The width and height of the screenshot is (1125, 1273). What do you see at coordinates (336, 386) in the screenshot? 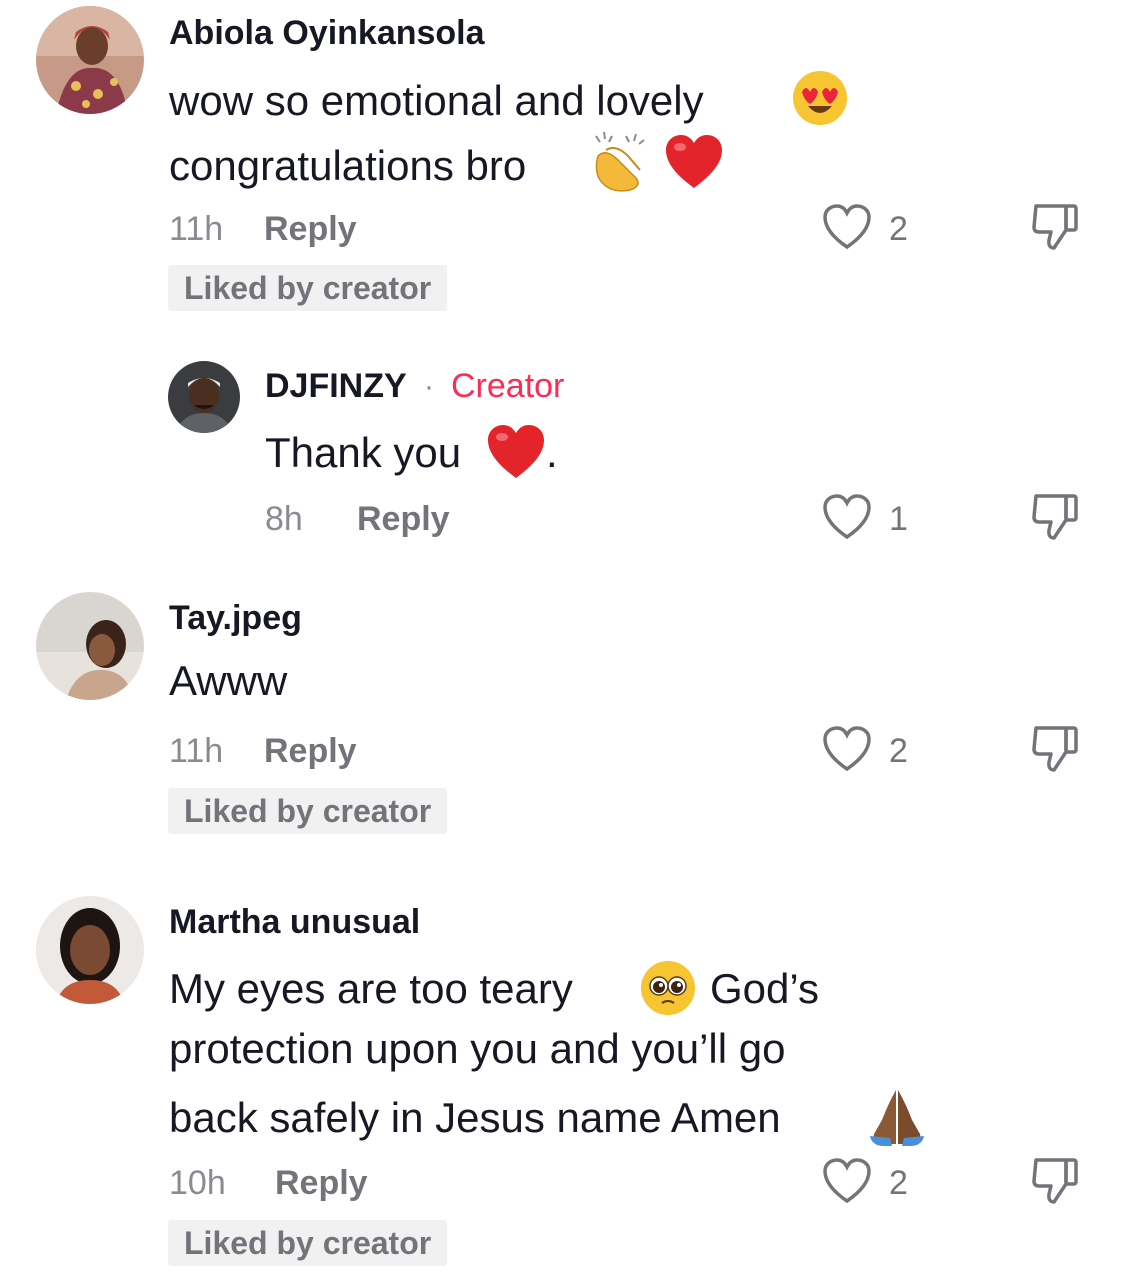
I see `comment-username: DJFINZY` at bounding box center [336, 386].